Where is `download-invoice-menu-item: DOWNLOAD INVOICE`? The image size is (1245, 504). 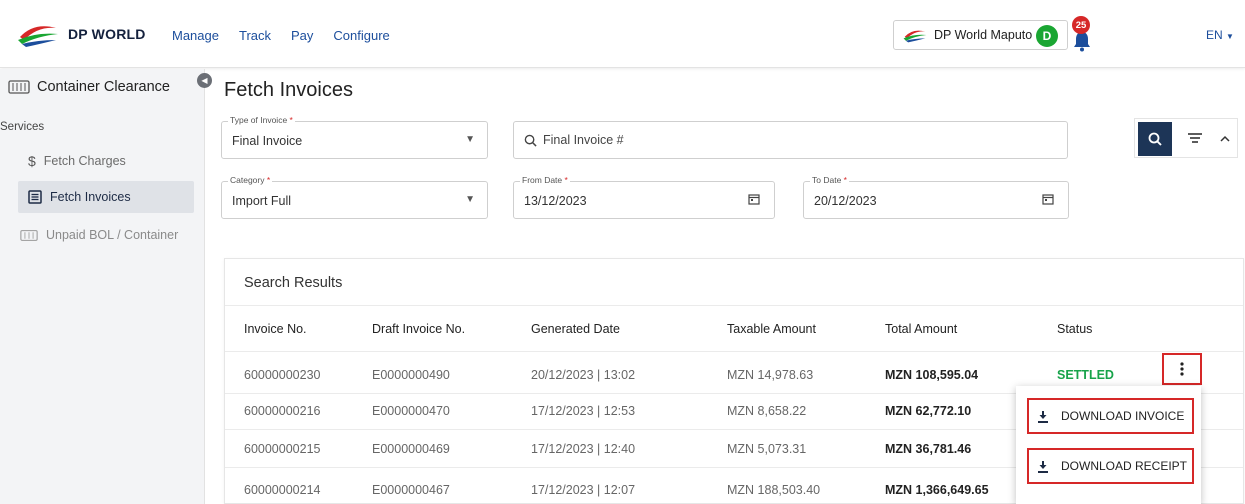 download-invoice-menu-item: DOWNLOAD INVOICE is located at coordinates (1110, 416).